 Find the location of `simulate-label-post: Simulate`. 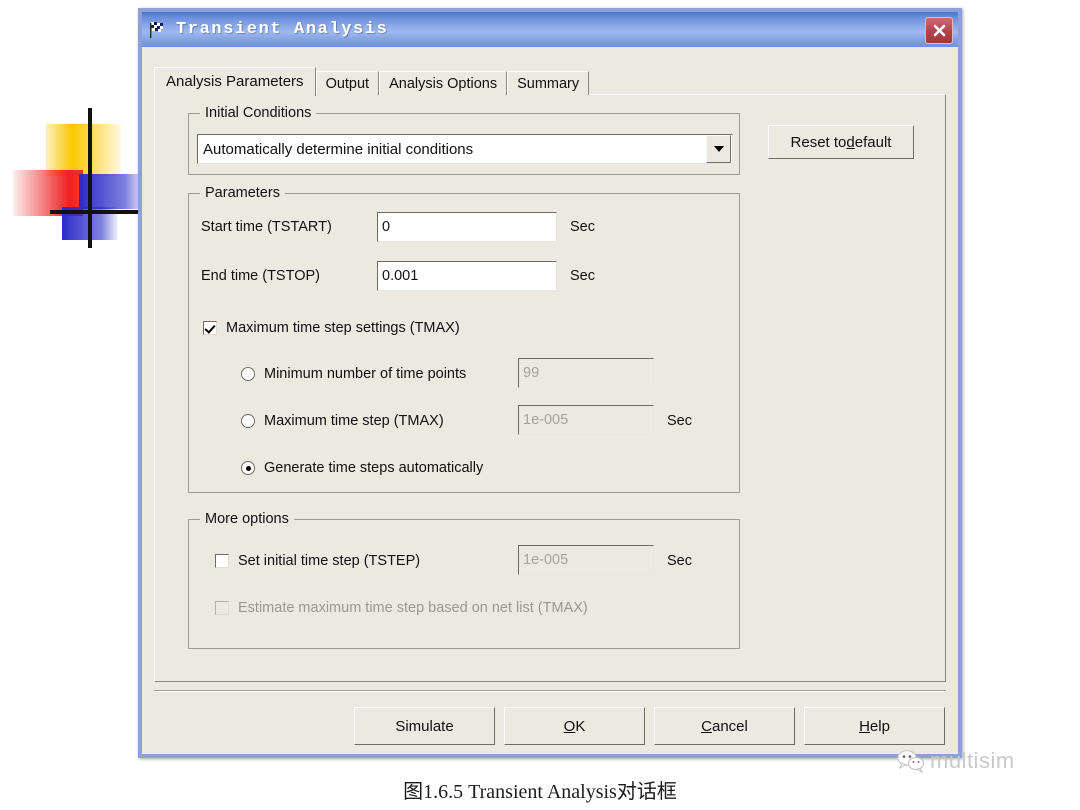

simulate-label-post: Simulate is located at coordinates (424, 726).